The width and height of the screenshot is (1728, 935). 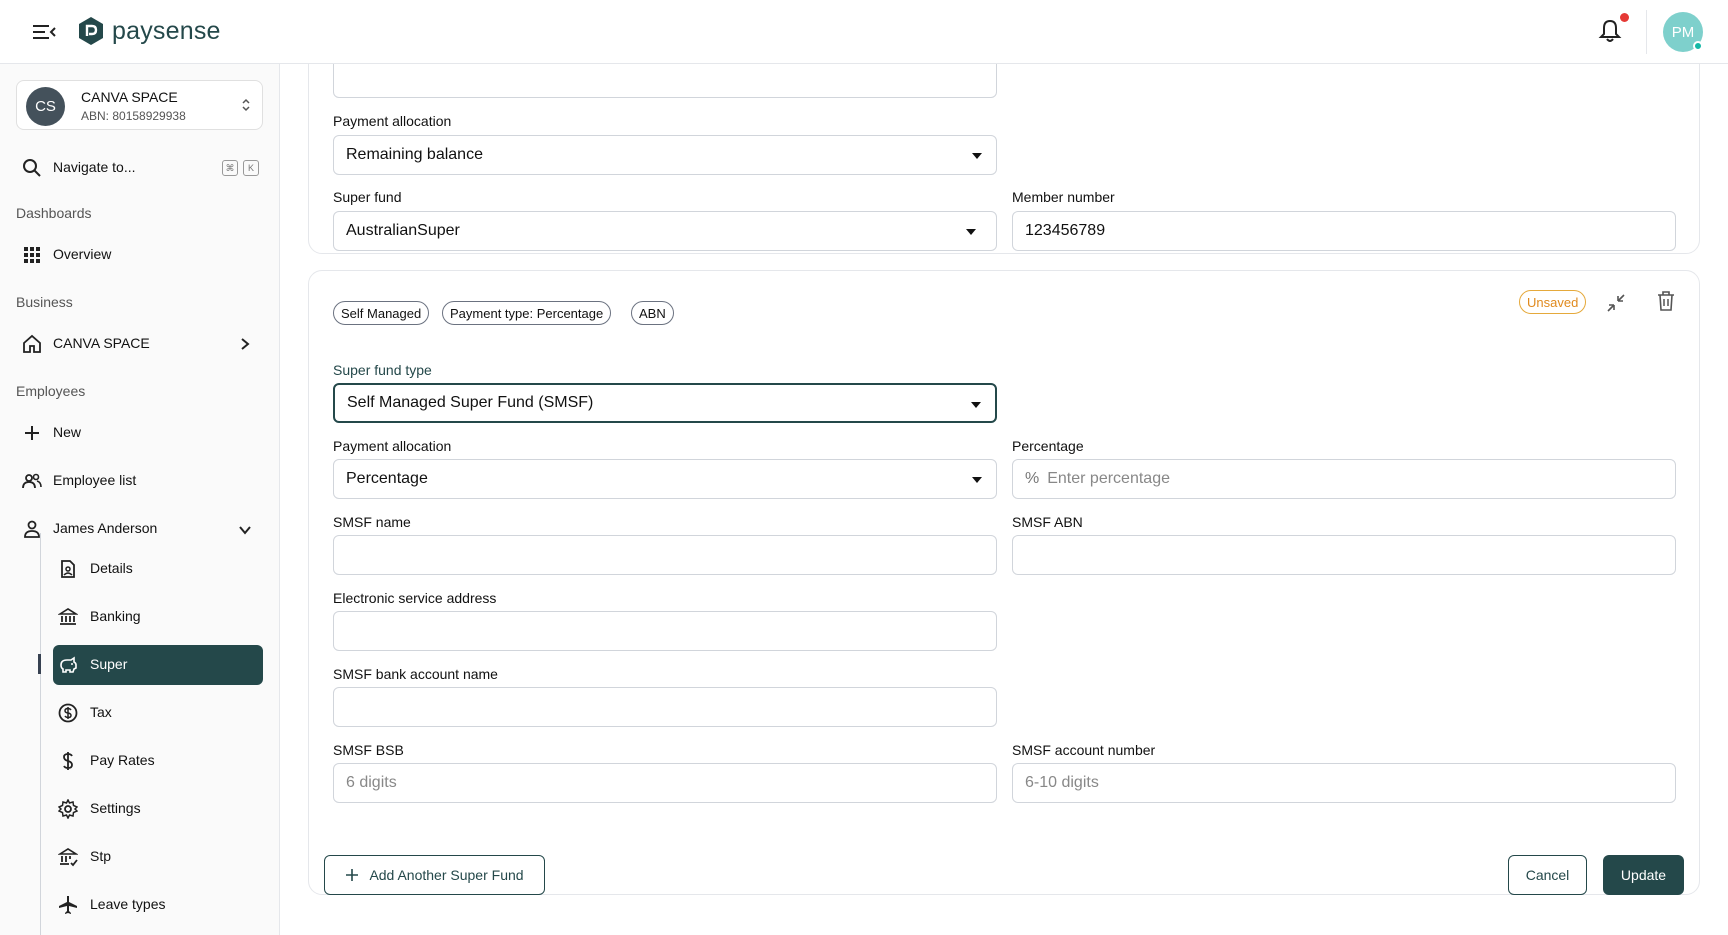 What do you see at coordinates (1344, 555) in the screenshot?
I see `smsf-abn-input` at bounding box center [1344, 555].